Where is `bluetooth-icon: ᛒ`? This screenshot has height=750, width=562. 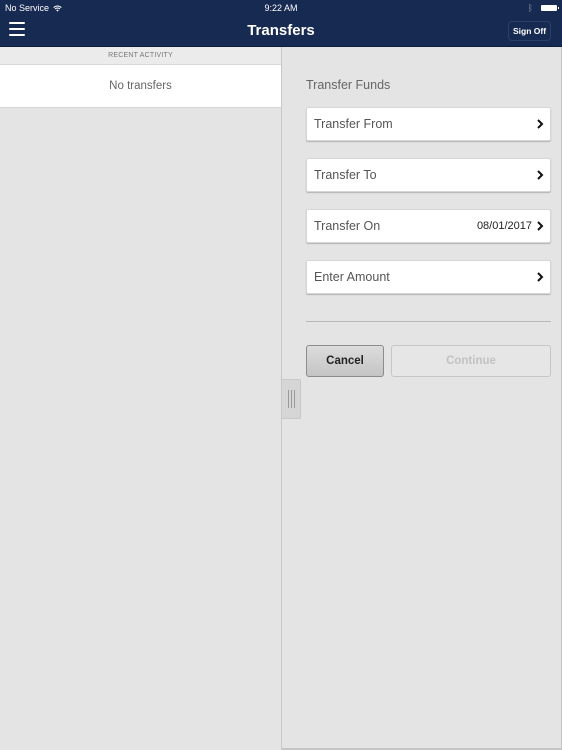
bluetooth-icon: ᛒ is located at coordinates (530, 8).